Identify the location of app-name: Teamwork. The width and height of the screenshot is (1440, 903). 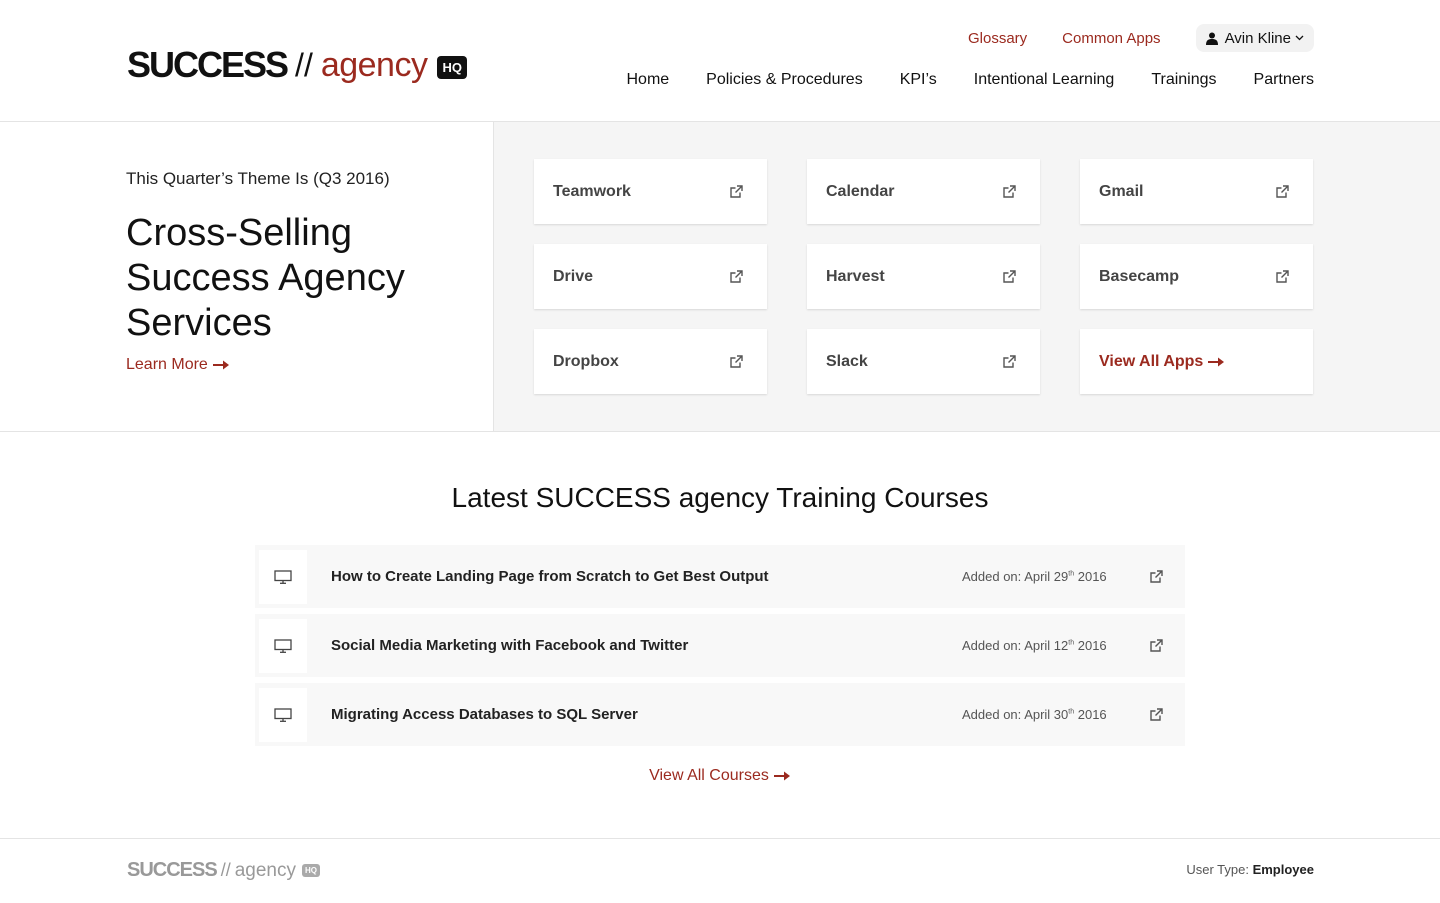
(592, 191).